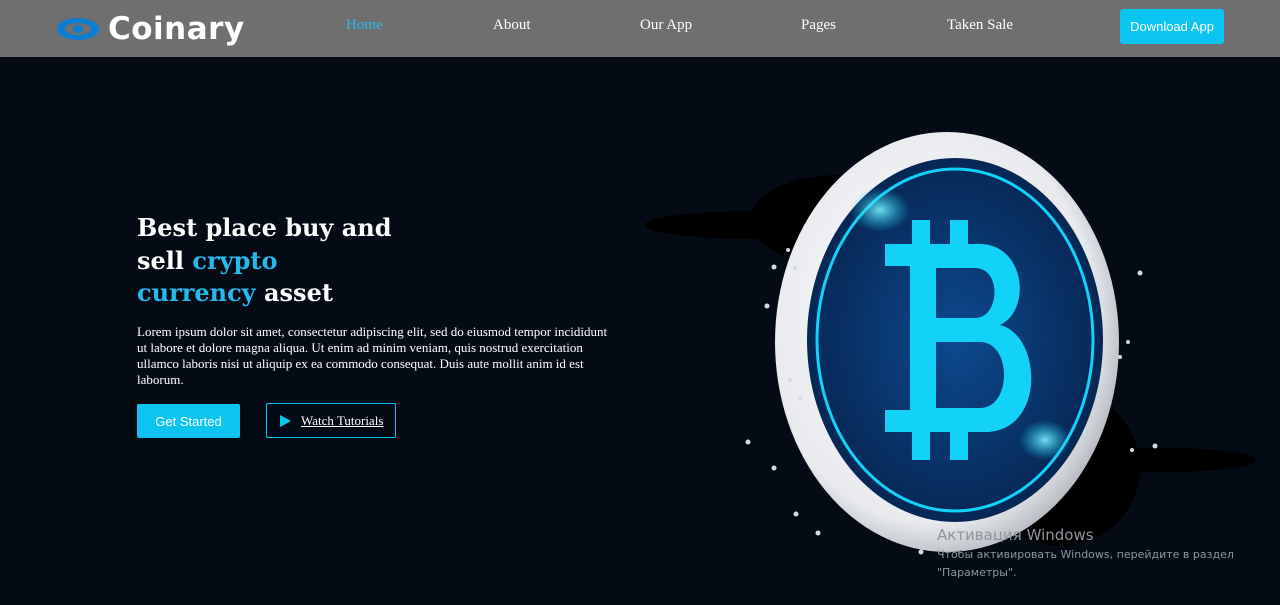 The height and width of the screenshot is (605, 1280). Describe the element at coordinates (235, 260) in the screenshot. I see `headline-accent-crypto: crypto` at that location.